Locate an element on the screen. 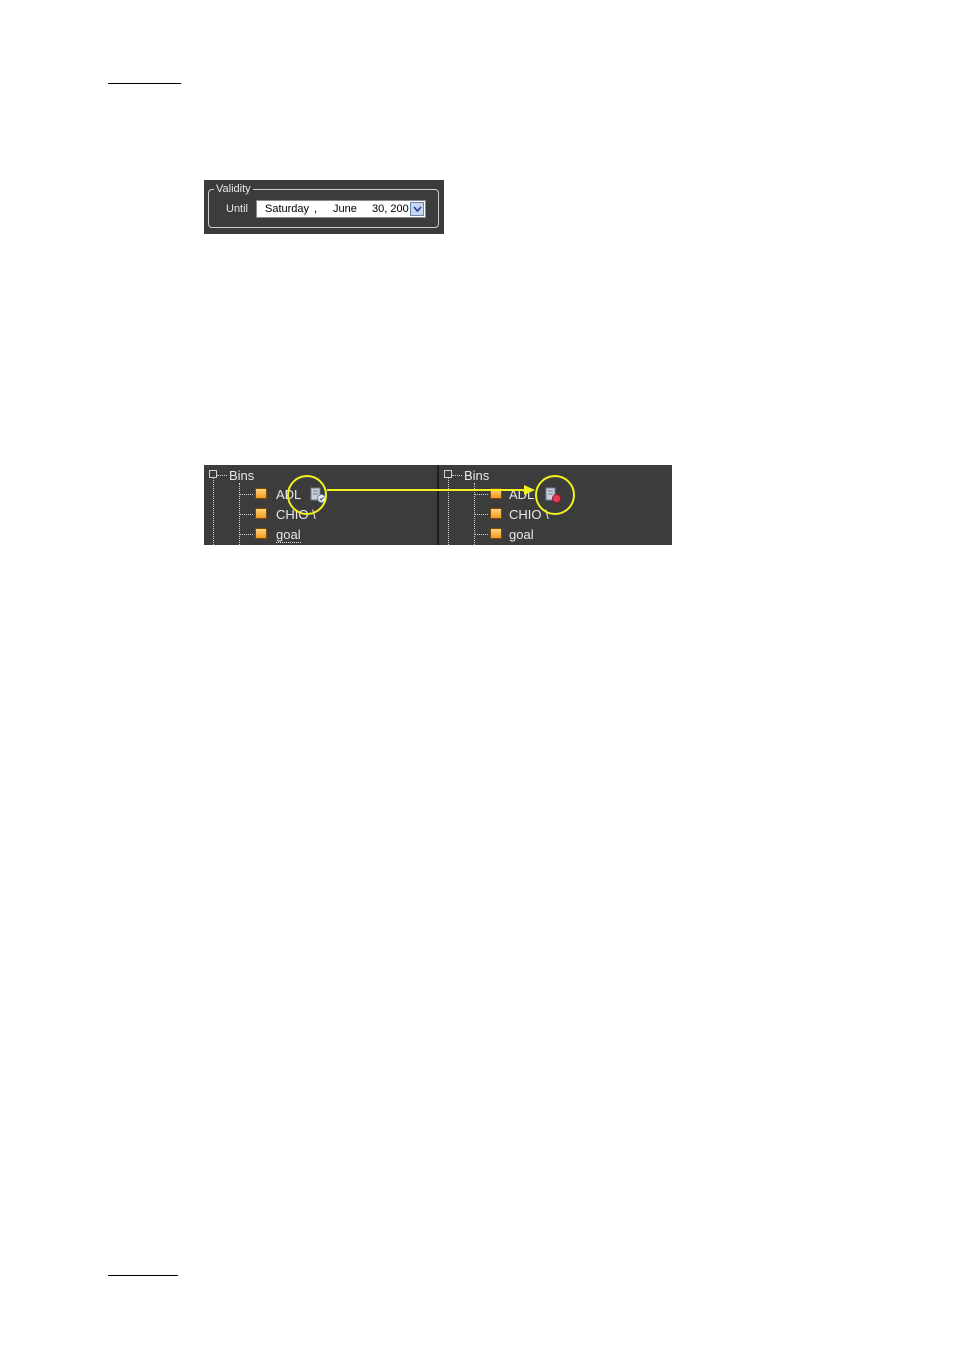  date-day-year: 30, 200 is located at coordinates (390, 209).